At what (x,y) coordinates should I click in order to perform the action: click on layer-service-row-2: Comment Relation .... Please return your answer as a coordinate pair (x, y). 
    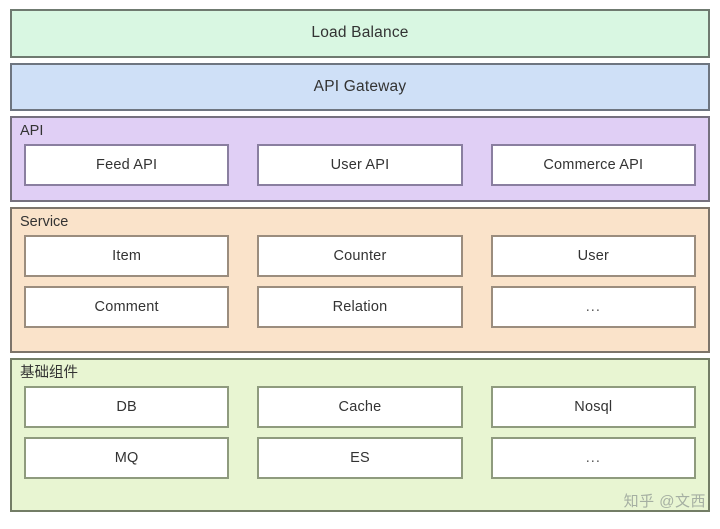
    Looking at the image, I should click on (360, 306).